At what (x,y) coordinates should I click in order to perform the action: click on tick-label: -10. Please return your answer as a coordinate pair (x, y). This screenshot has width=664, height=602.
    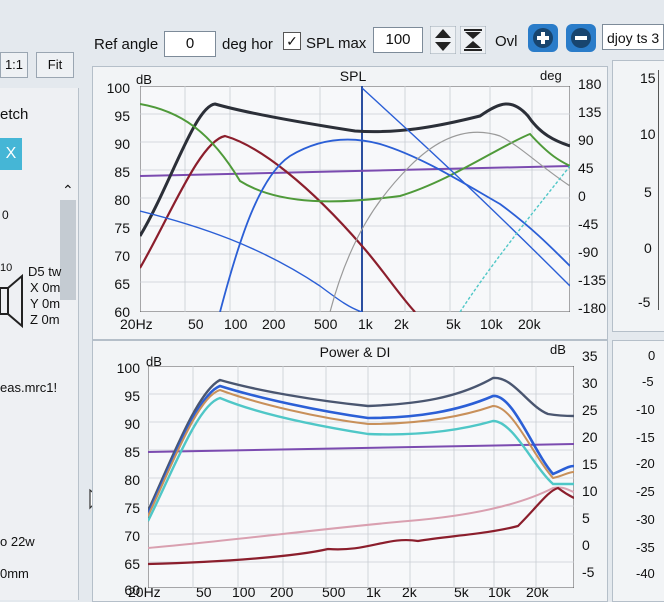
    Looking at the image, I should click on (645, 409).